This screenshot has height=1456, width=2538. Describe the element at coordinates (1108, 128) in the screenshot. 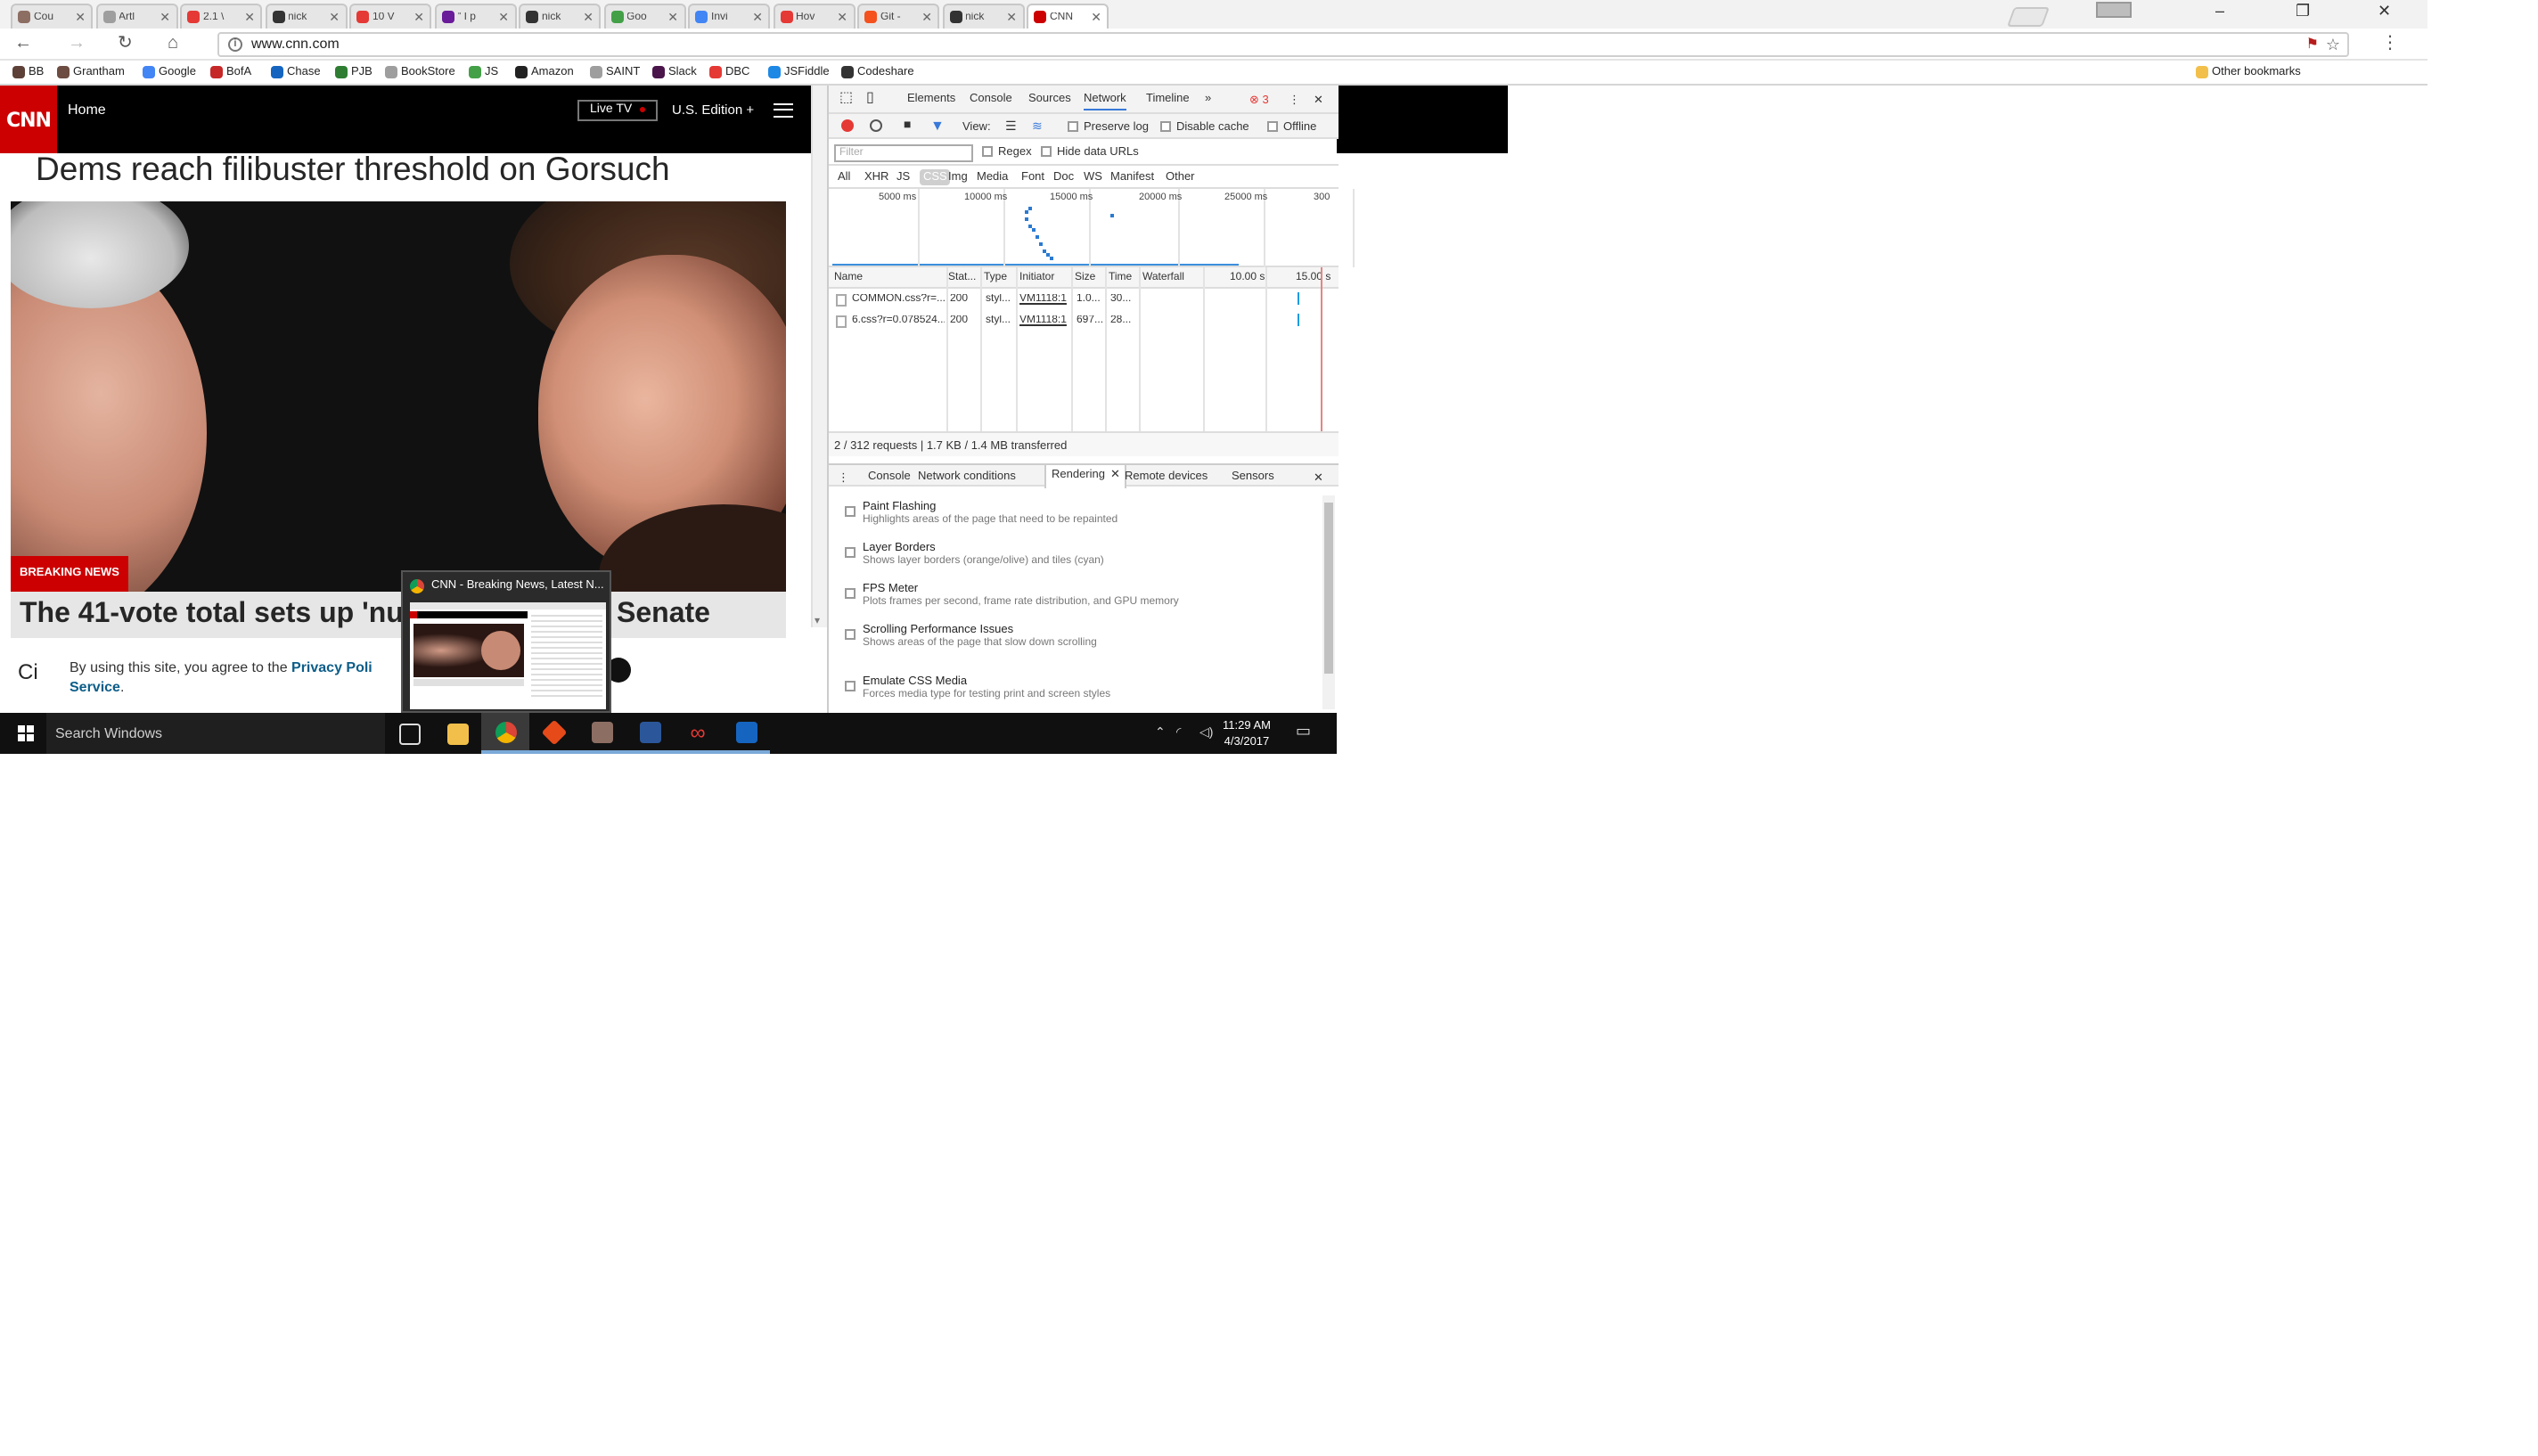

I see `preserve-log-toggle: Preserve log` at that location.